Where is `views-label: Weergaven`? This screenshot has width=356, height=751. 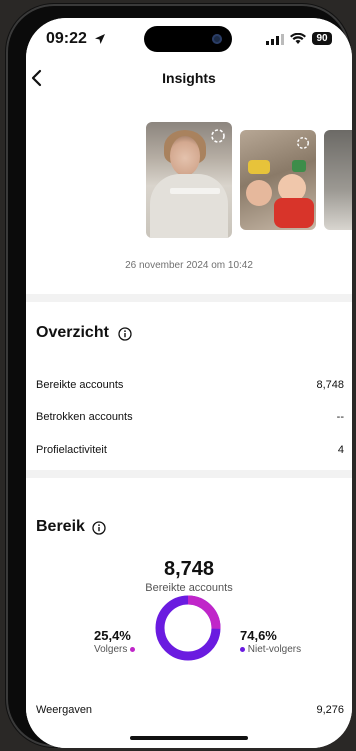
views-label: Weergaven is located at coordinates (64, 710).